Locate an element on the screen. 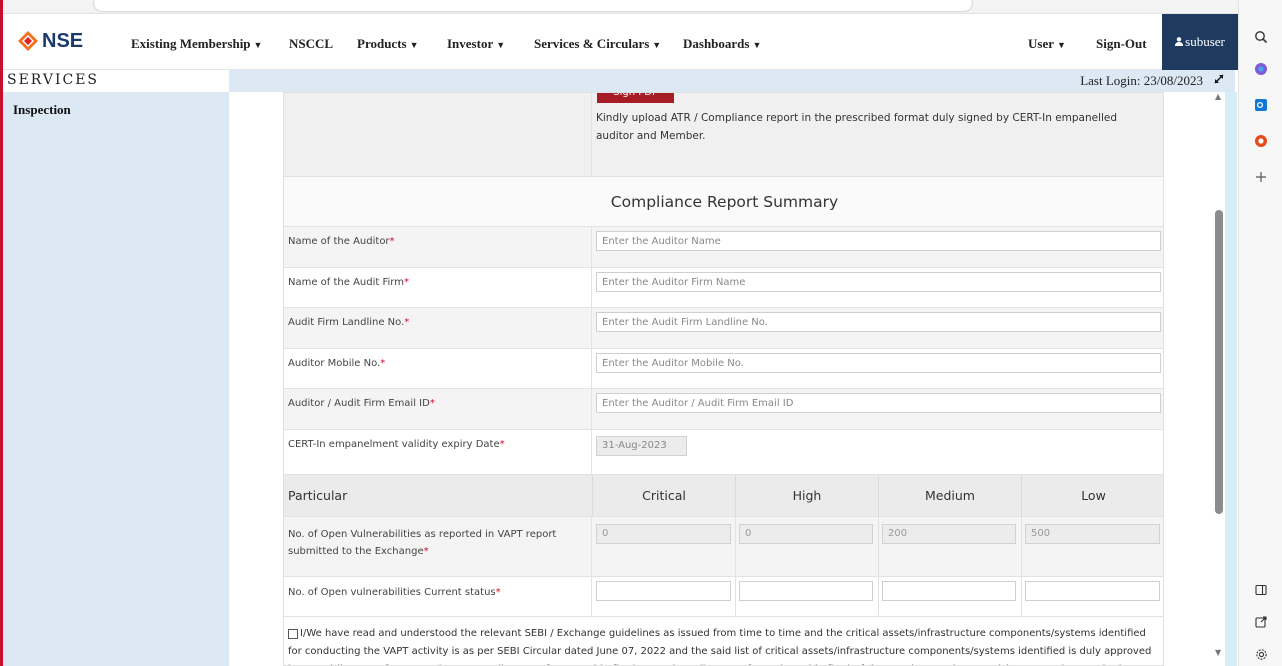 Image resolution: width=1282 pixels, height=666 pixels. nse-logo-icon is located at coordinates (28, 41).